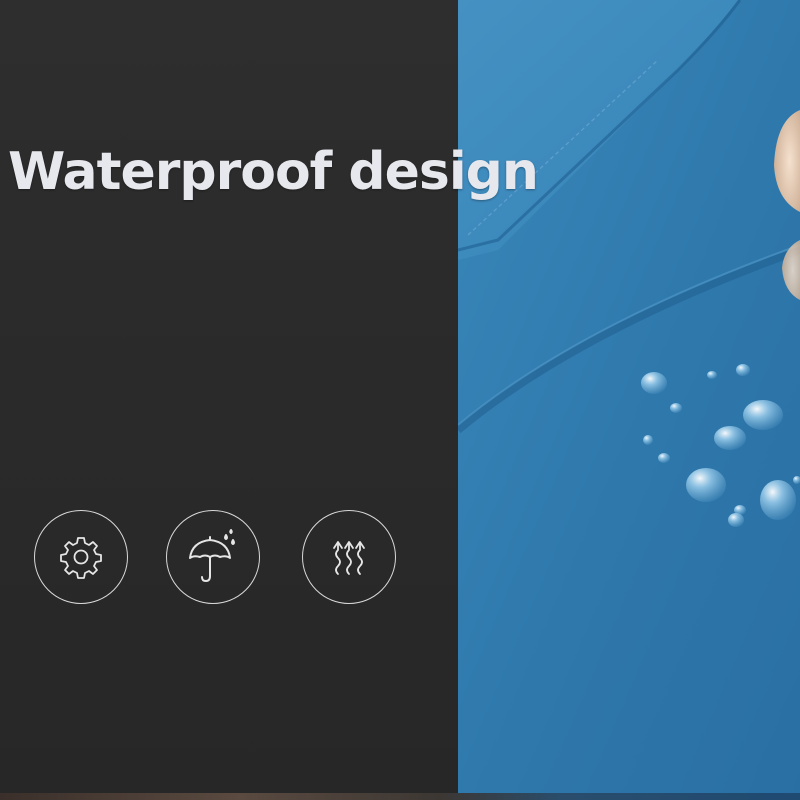 Image resolution: width=800 pixels, height=800 pixels. I want to click on bottom-strip, so click(400, 796).